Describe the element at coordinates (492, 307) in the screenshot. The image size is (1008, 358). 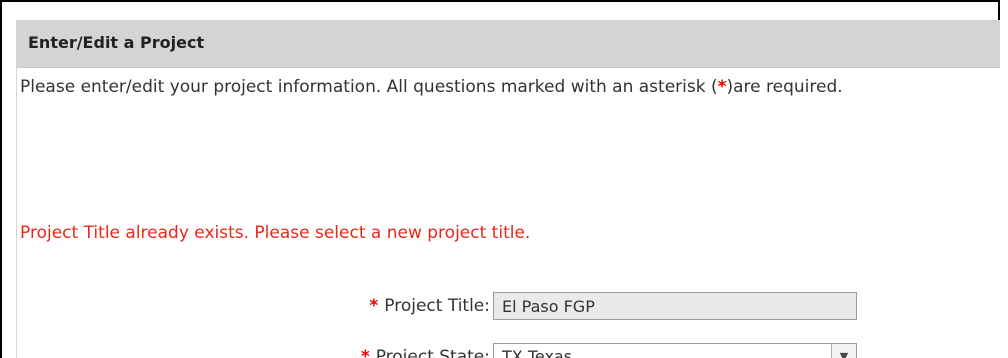
I see `project-title-row: * Project Title:` at that location.